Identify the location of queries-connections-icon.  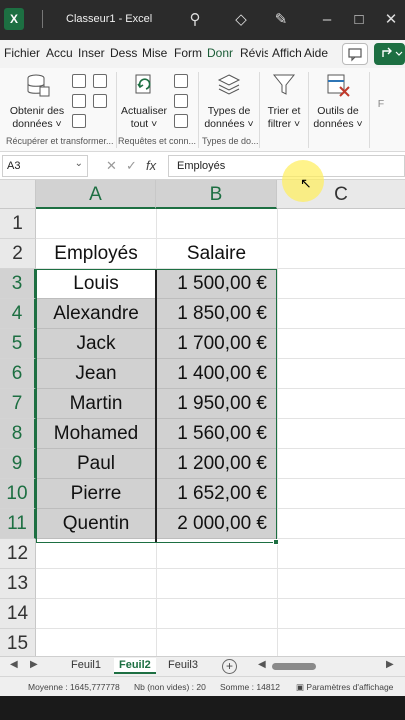
(181, 81).